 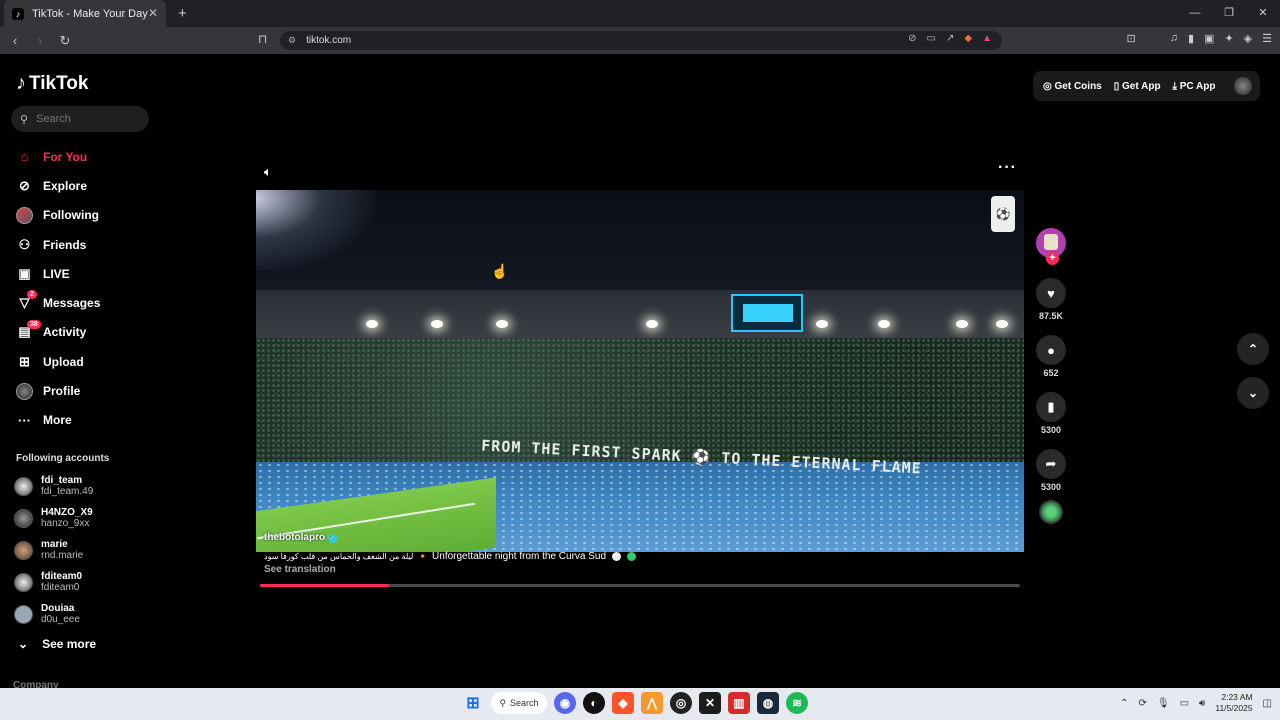 What do you see at coordinates (1174, 38) in the screenshot?
I see `media-icon: ♫` at bounding box center [1174, 38].